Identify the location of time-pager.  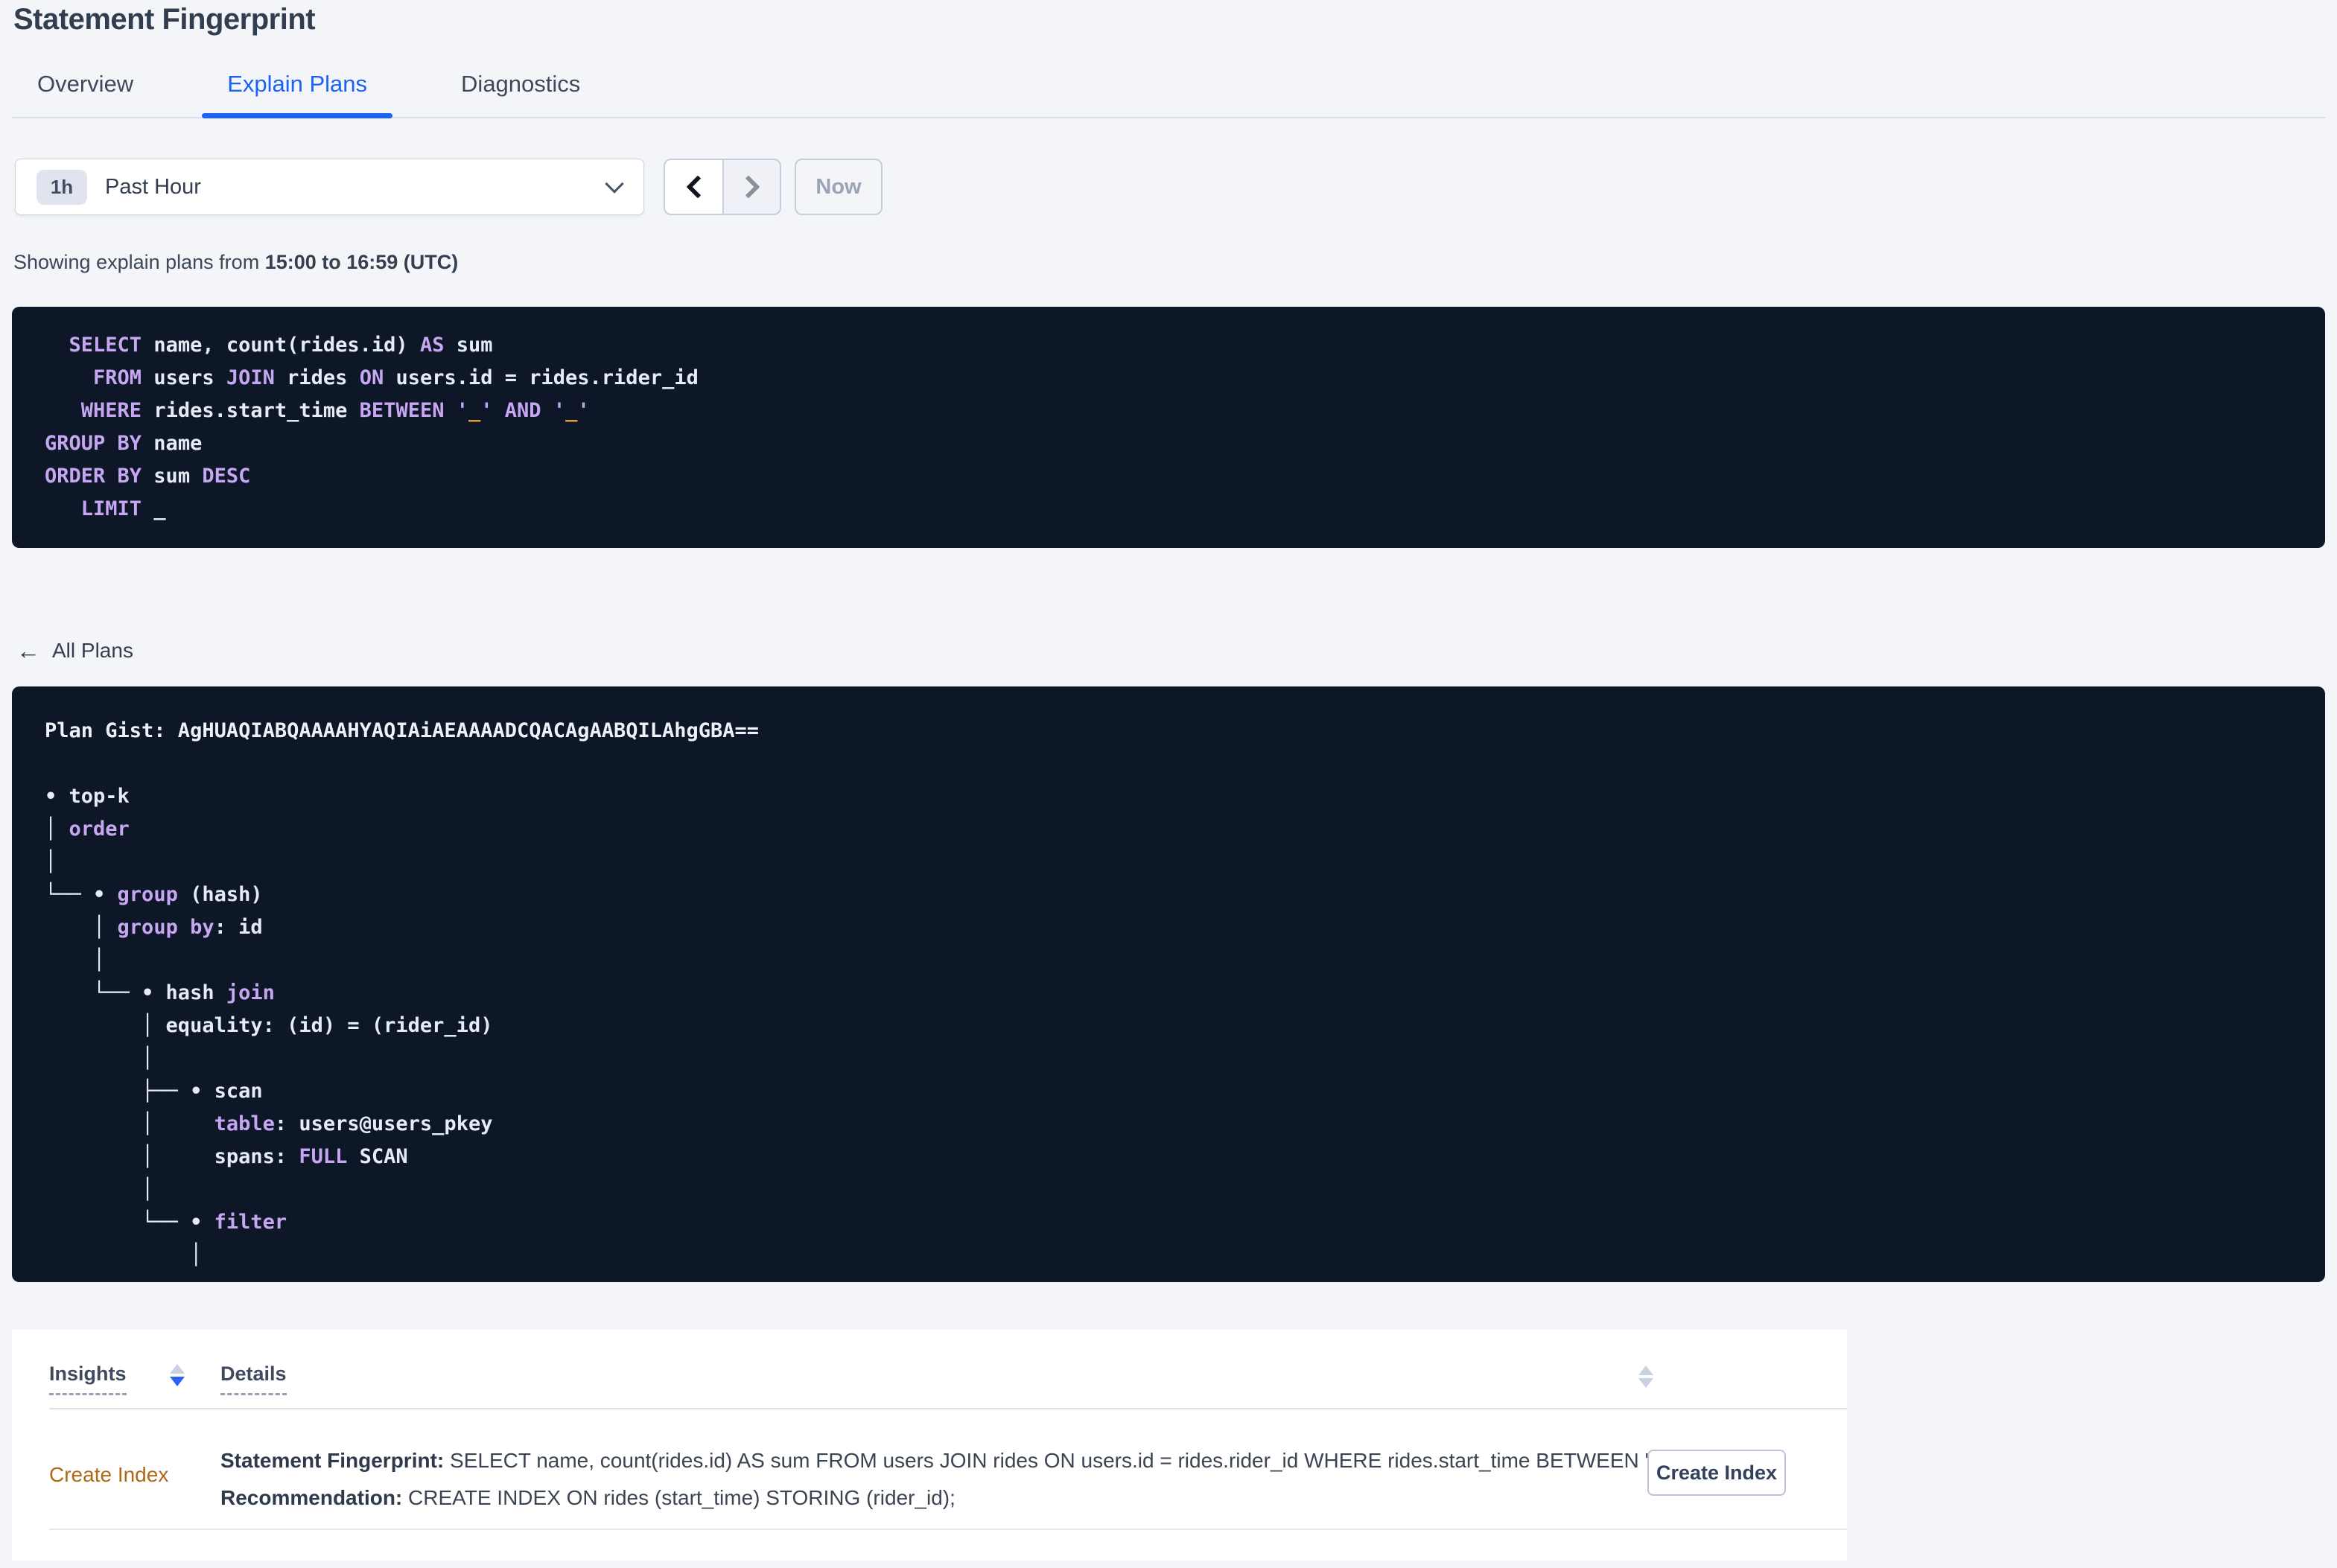
(722, 187).